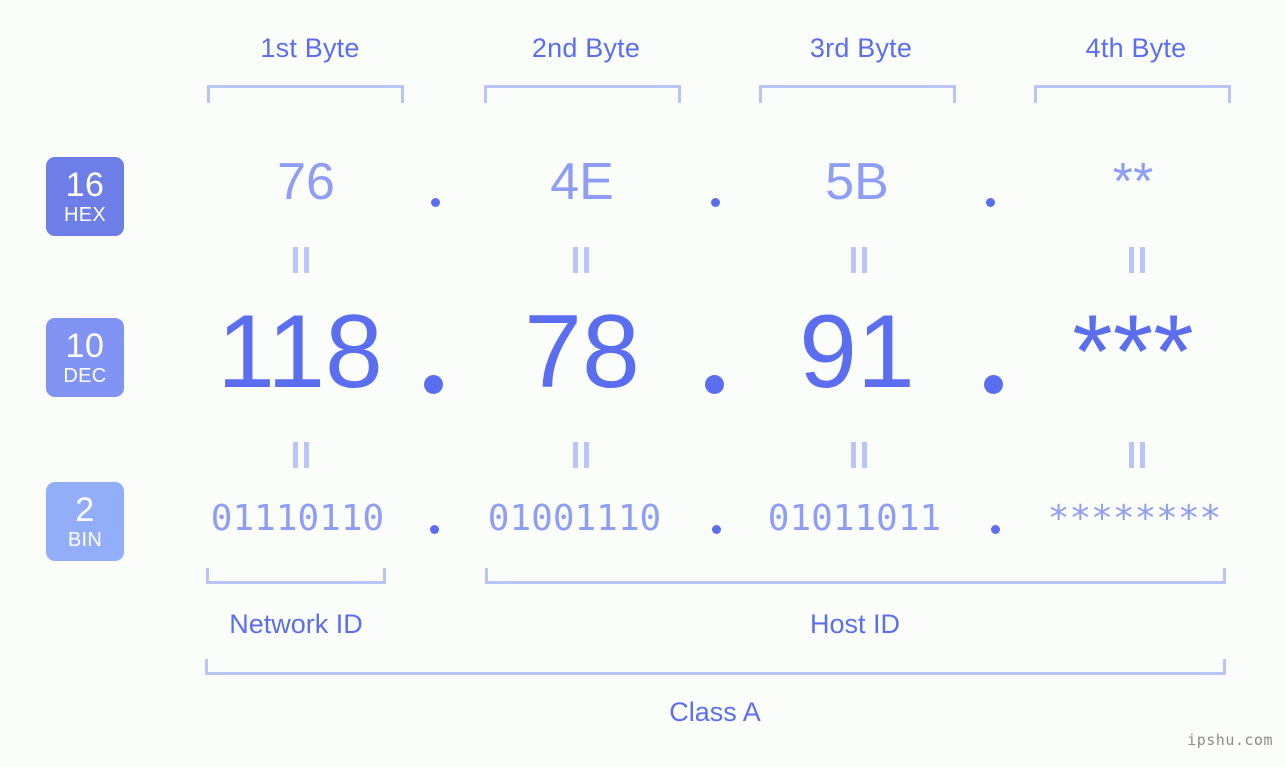  What do you see at coordinates (1133, 352) in the screenshot?
I see `dec-byte-4: ***` at bounding box center [1133, 352].